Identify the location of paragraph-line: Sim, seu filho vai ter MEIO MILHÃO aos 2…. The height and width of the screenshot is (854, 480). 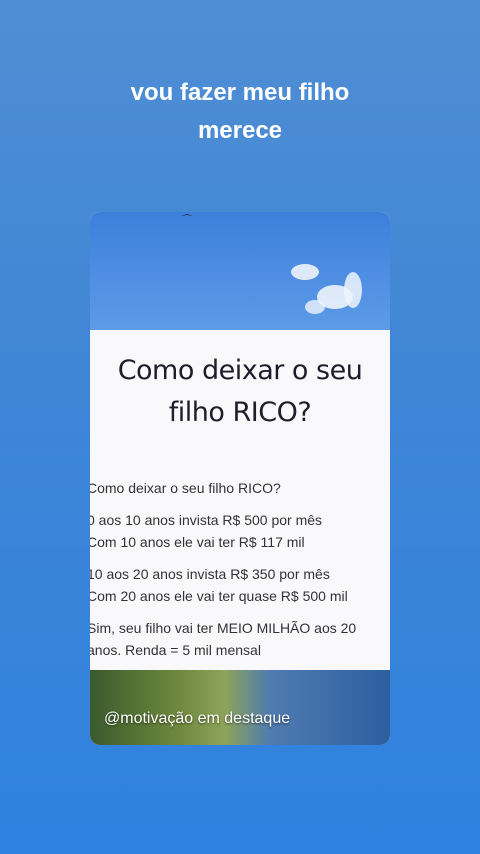
(223, 628).